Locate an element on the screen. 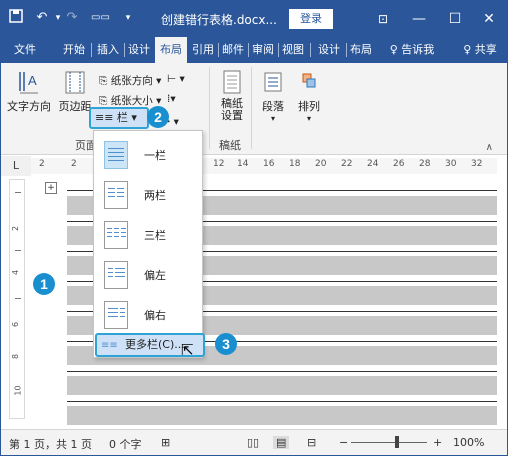 The image size is (508, 456). title-bar: ↶ ▾ ↷ ▭▭ ▾ 创建错行表格.docx... 登录 ⊡ — ☐ ✕ is located at coordinates (254, 19).